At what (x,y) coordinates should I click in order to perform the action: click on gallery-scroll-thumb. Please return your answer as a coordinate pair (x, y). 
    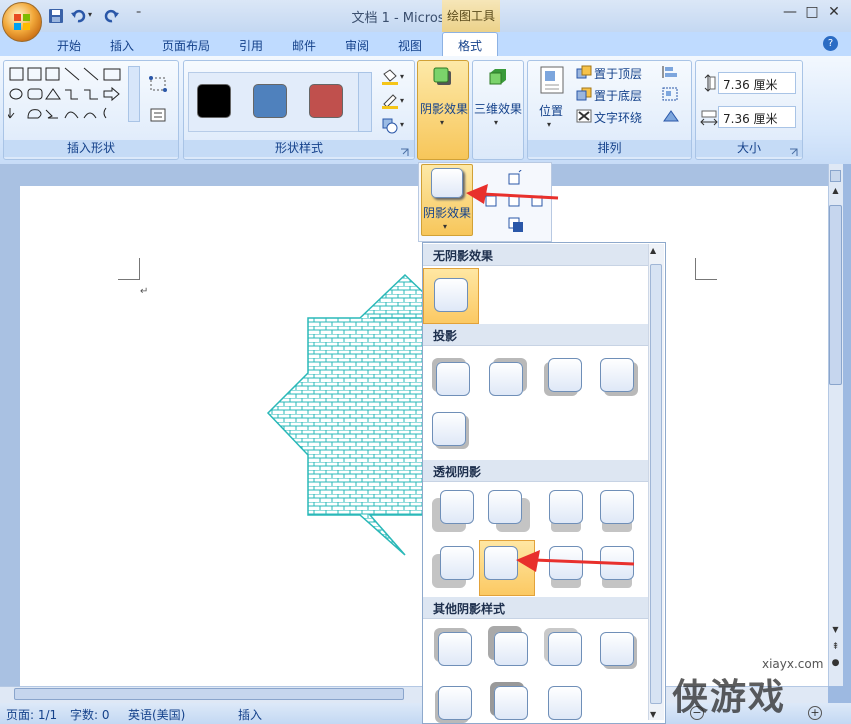
    Looking at the image, I should click on (656, 484).